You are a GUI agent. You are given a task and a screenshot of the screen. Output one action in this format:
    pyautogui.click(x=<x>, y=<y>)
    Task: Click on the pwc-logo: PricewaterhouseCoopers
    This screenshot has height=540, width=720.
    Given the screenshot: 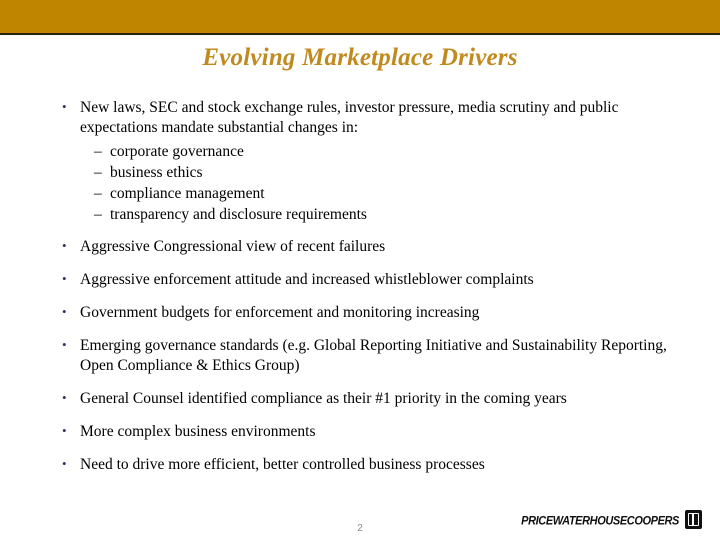 What is the action you would take?
    pyautogui.click(x=611, y=519)
    